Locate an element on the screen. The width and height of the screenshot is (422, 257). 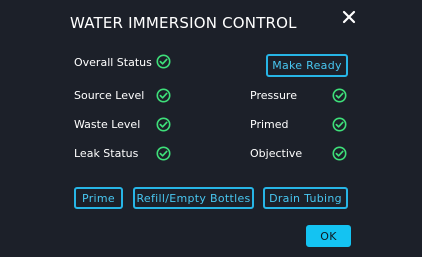
pressure-label: Pressure is located at coordinates (273, 95).